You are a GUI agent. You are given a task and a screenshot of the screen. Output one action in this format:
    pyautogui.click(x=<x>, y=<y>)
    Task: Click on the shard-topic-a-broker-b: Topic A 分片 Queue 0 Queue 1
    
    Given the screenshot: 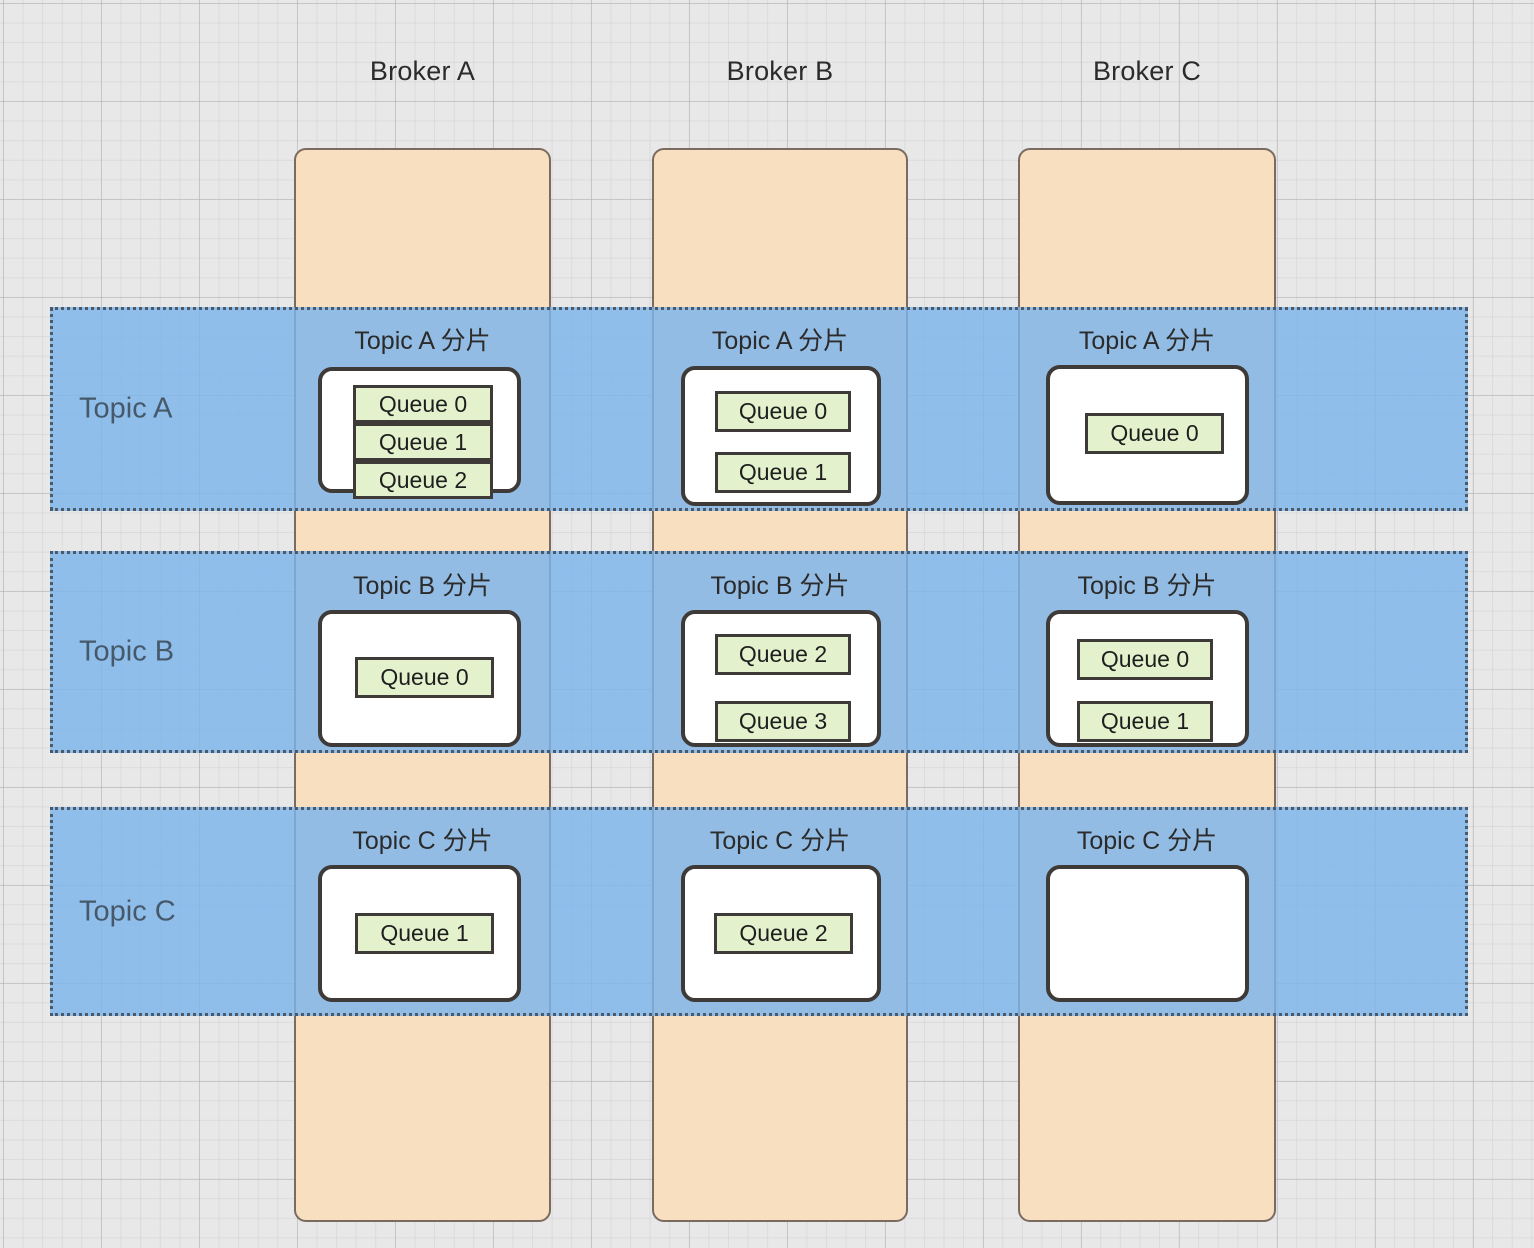 What is the action you would take?
    pyautogui.click(x=780, y=409)
    